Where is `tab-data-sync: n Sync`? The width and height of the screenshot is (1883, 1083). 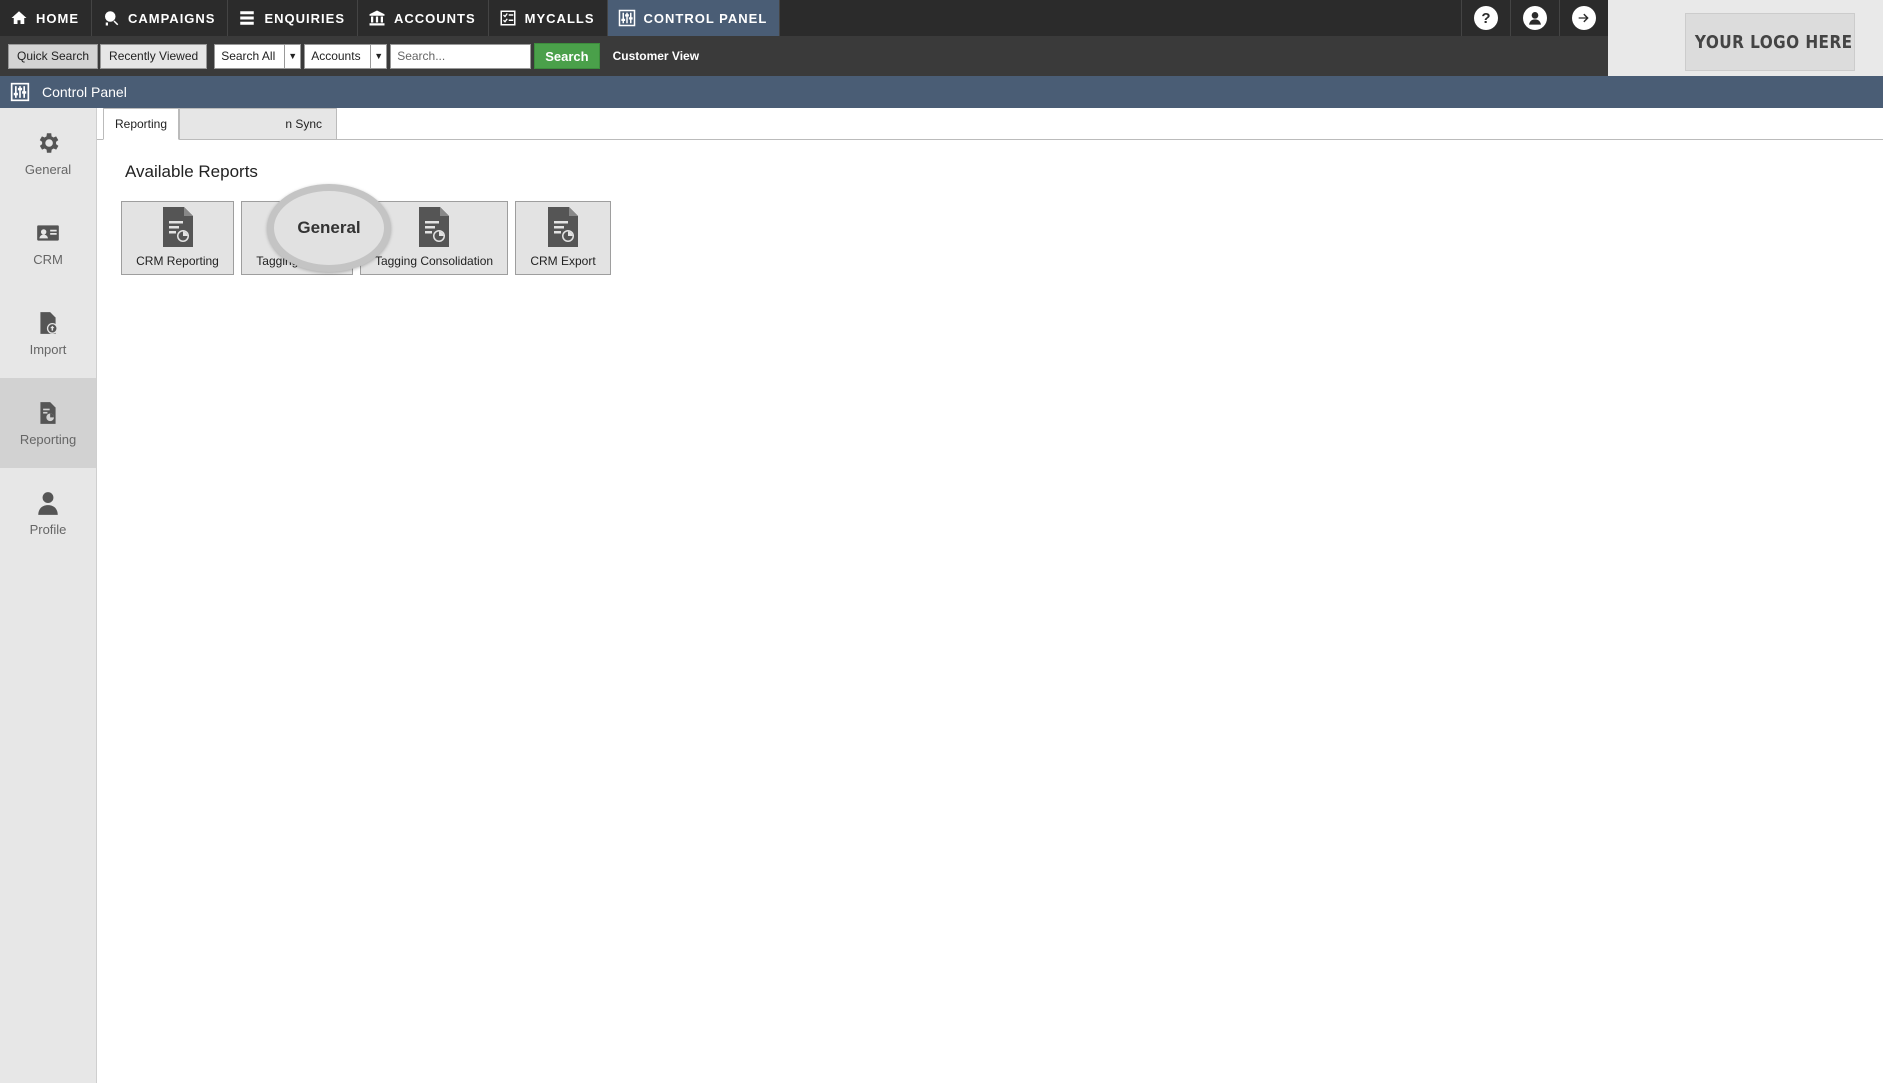
tab-data-sync: n Sync is located at coordinates (258, 124).